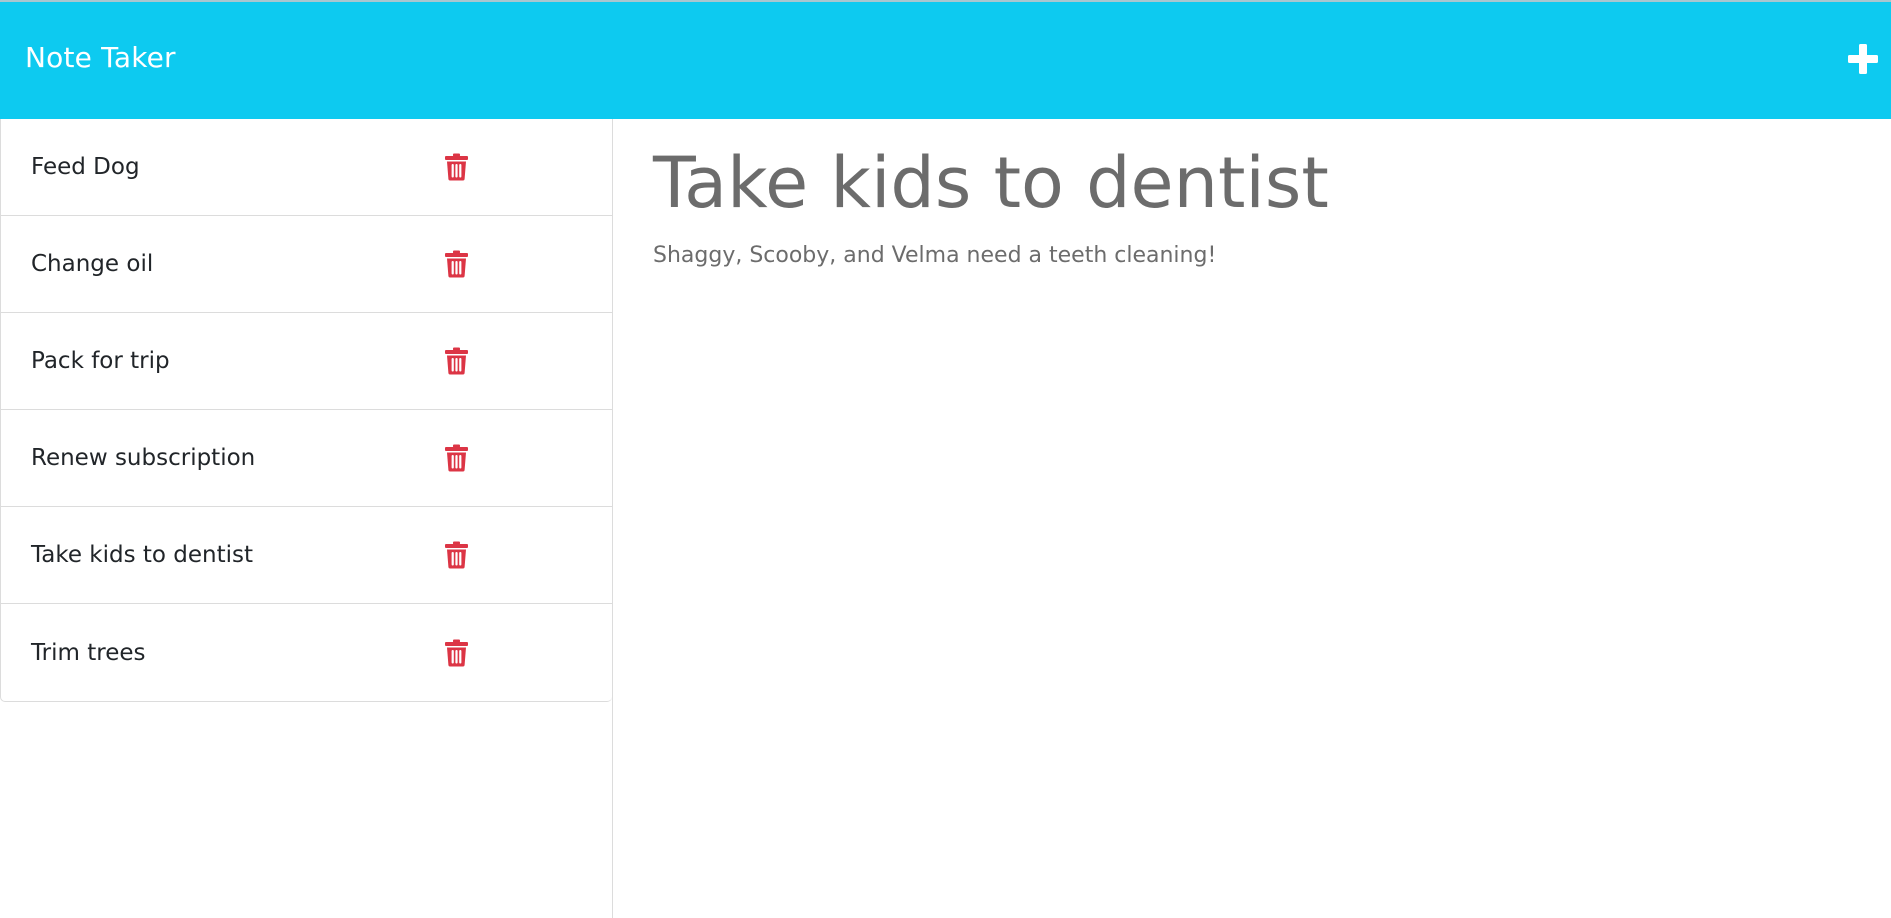  What do you see at coordinates (306, 167) in the screenshot?
I see `note-list-item: Feed Dog` at bounding box center [306, 167].